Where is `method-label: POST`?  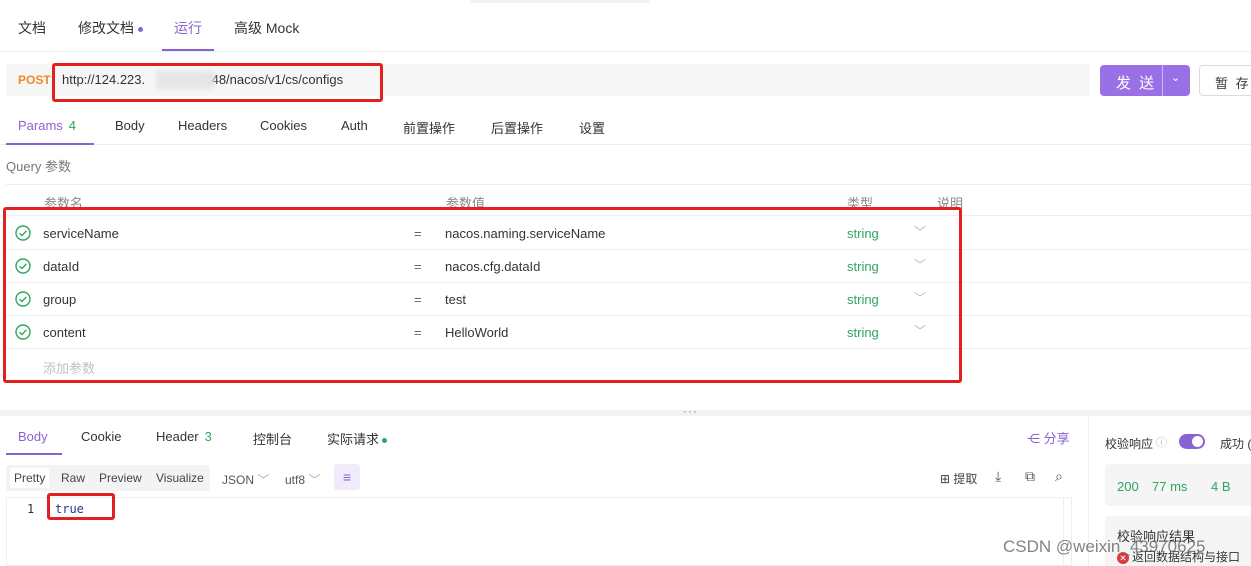
method-label: POST is located at coordinates (34, 80).